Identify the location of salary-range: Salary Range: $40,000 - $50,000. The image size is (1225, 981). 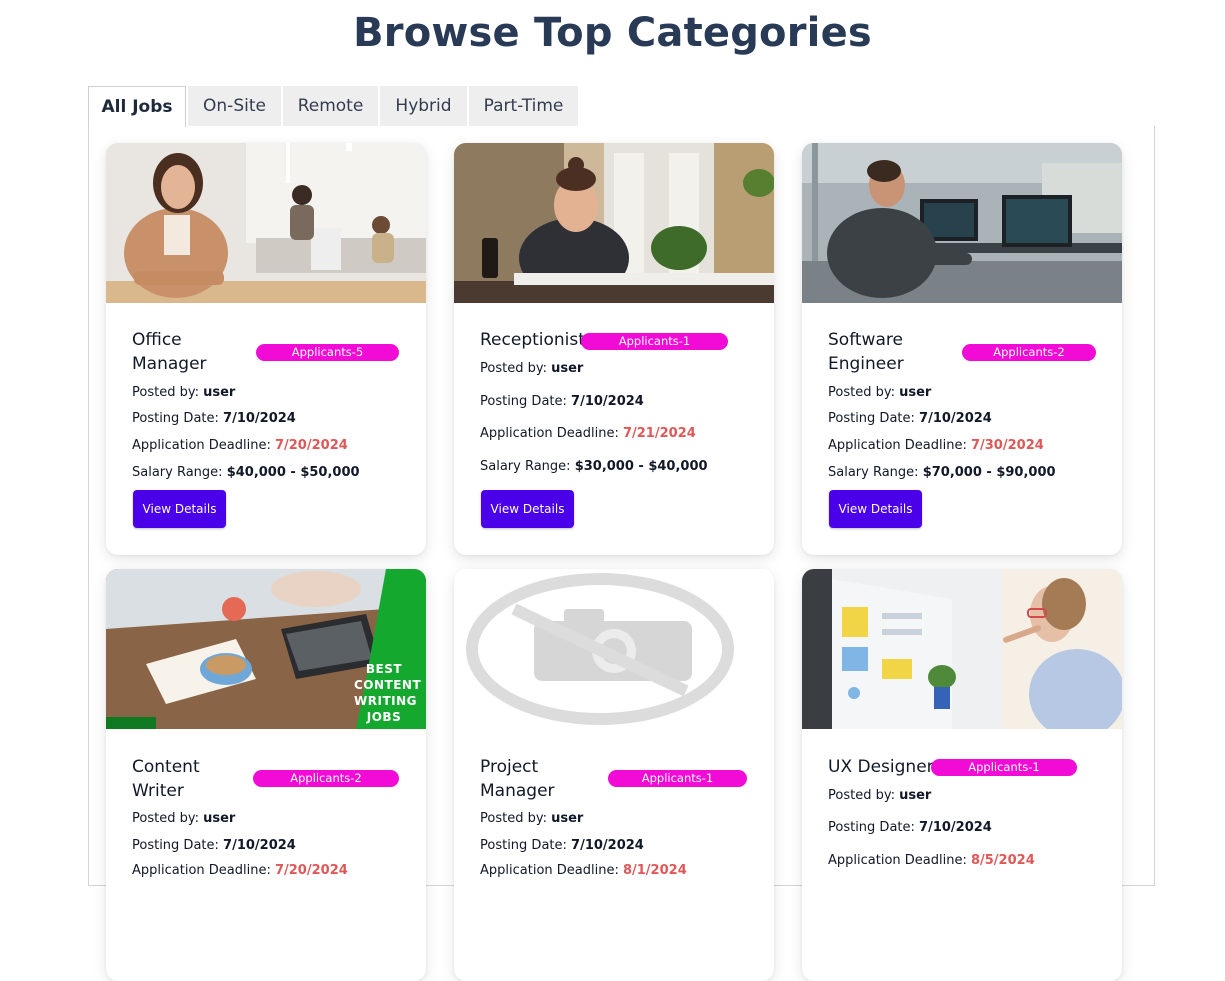
(246, 472).